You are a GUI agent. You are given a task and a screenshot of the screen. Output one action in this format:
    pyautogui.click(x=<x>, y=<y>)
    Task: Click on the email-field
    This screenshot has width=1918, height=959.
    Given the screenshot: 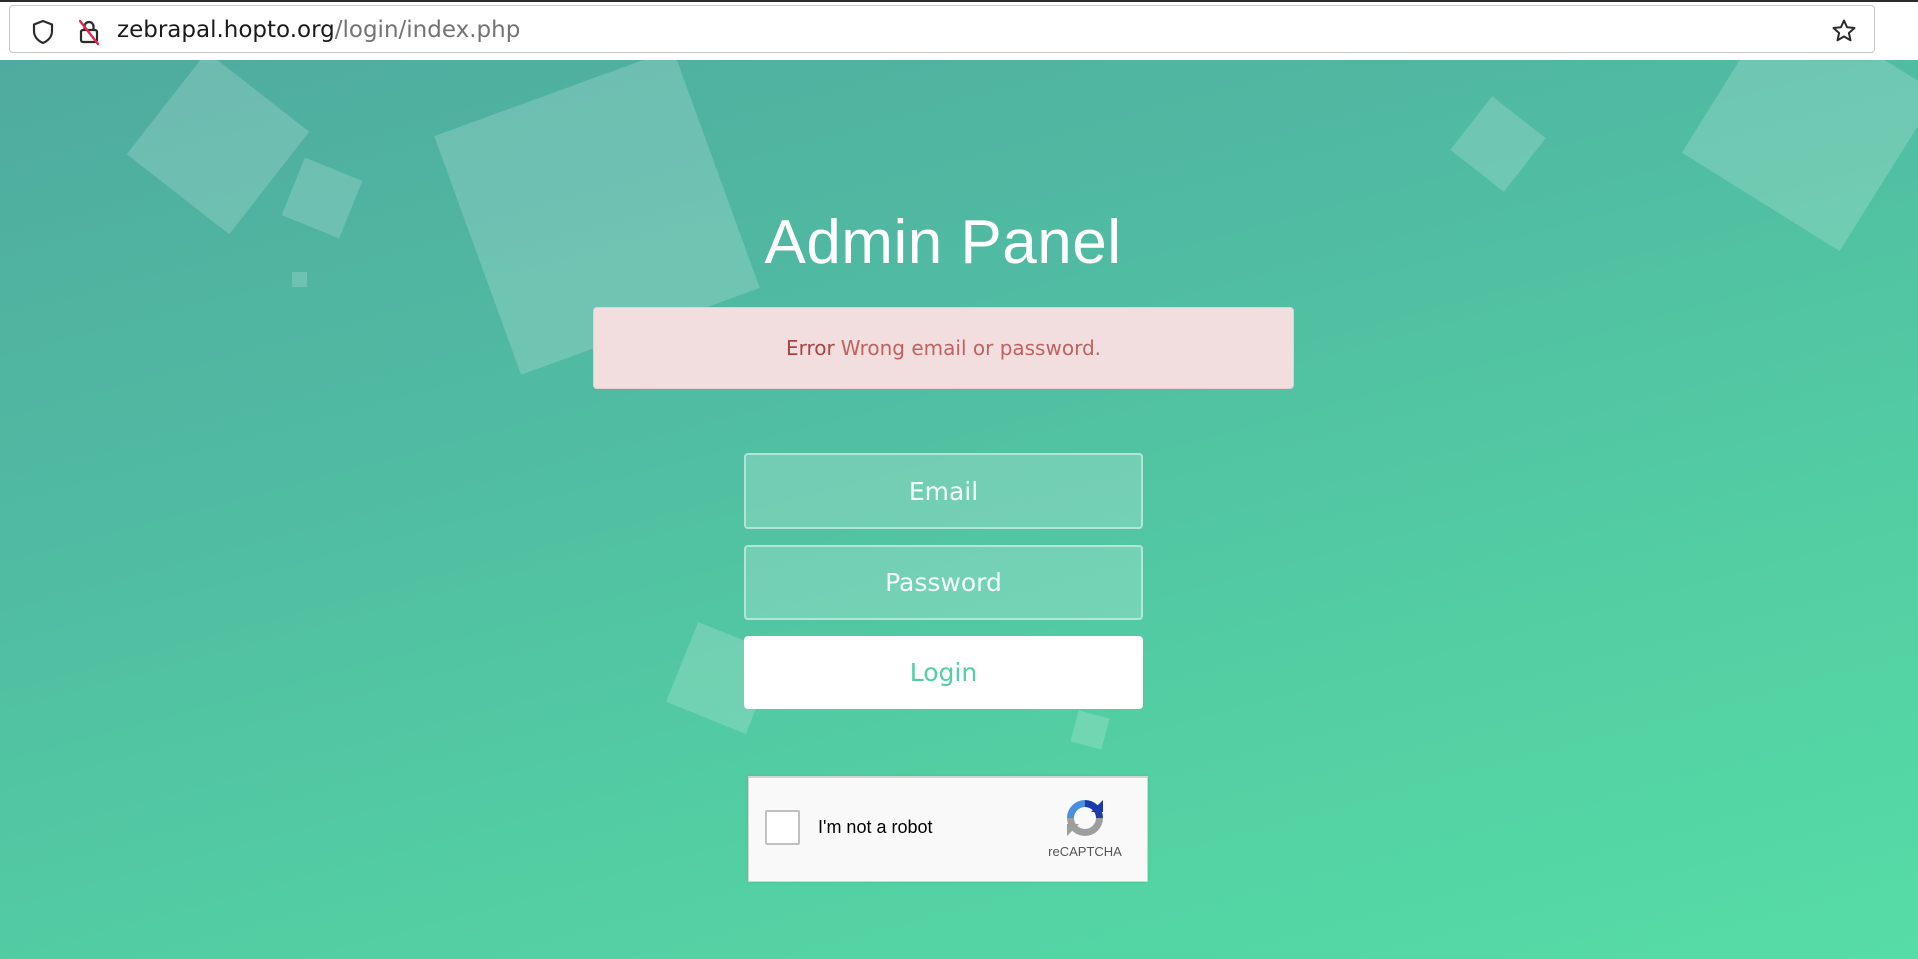 What is the action you would take?
    pyautogui.click(x=943, y=491)
    